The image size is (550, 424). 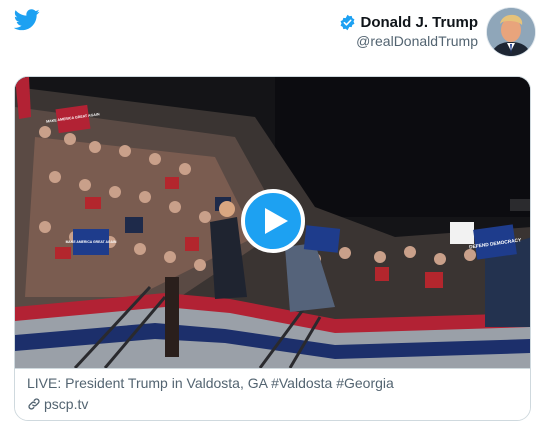 I want to click on play-button, so click(x=273, y=221).